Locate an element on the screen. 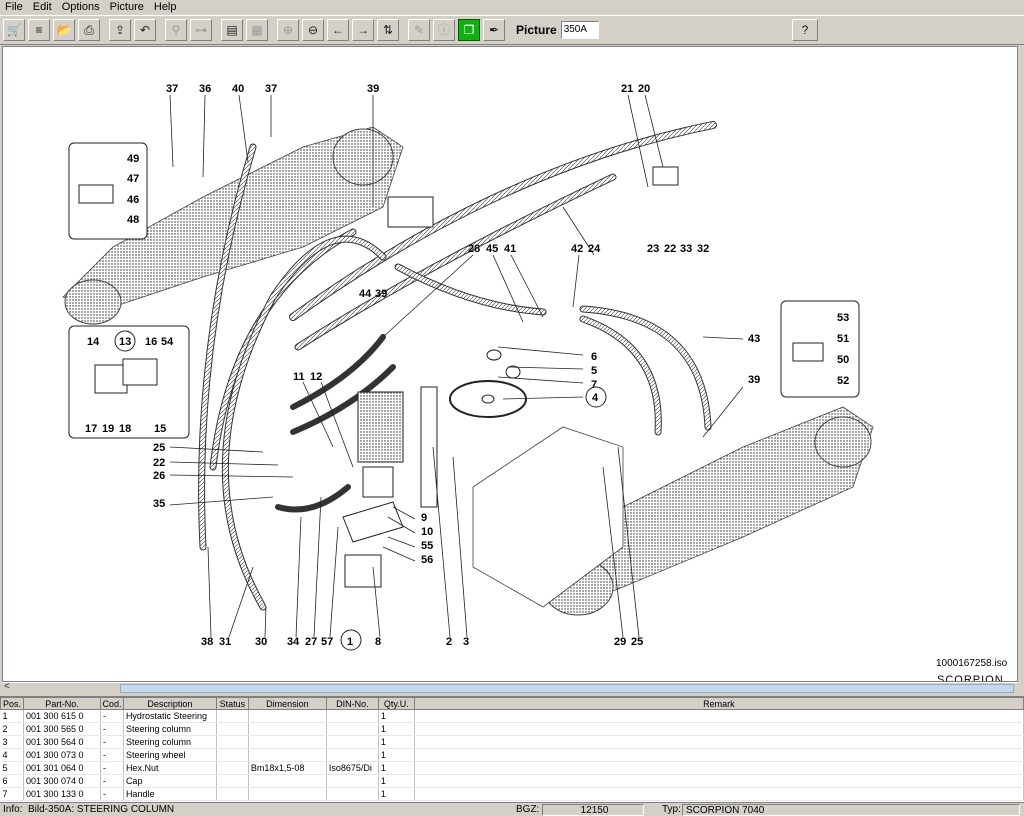 The height and width of the screenshot is (816, 1024). tree-icon: ⊶ is located at coordinates (201, 30).